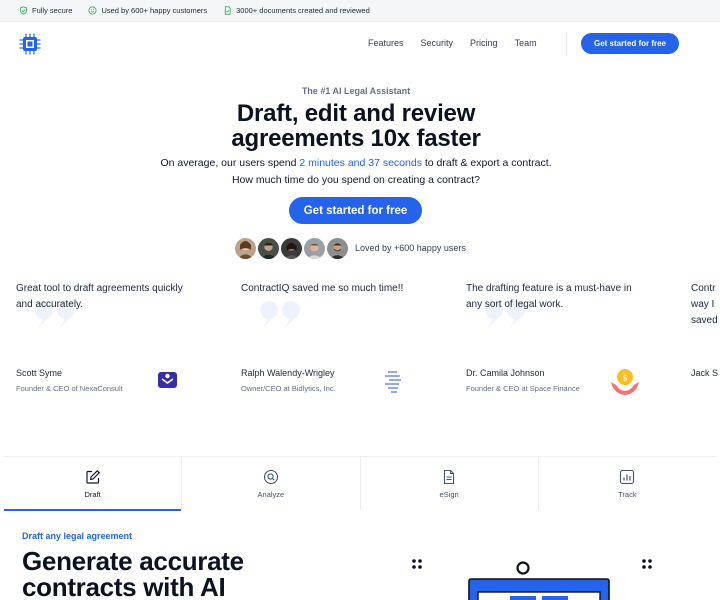  I want to click on bidlytics-logo, so click(393, 382).